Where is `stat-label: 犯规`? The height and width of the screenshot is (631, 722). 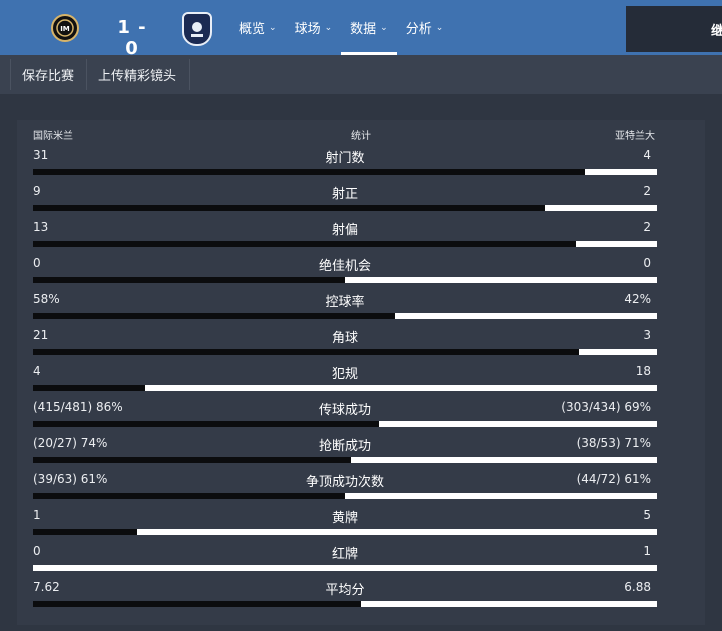
stat-label: 犯规 is located at coordinates (344, 374).